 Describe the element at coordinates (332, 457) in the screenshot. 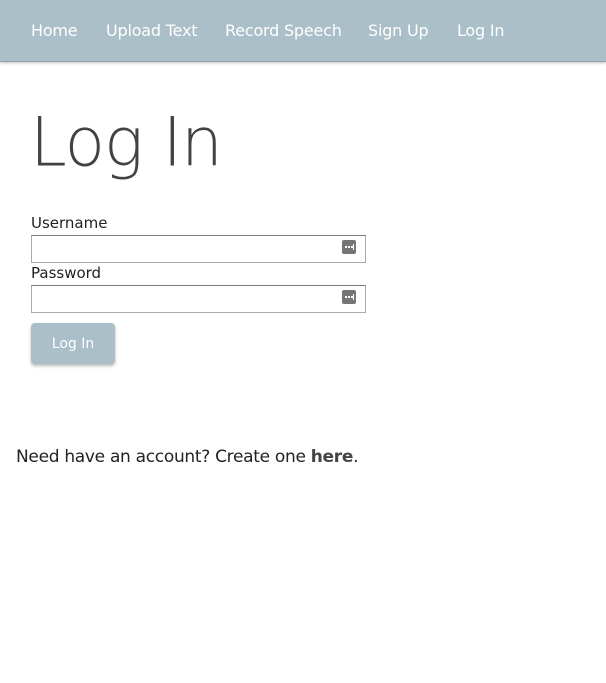

I see `create-account-link: here` at that location.